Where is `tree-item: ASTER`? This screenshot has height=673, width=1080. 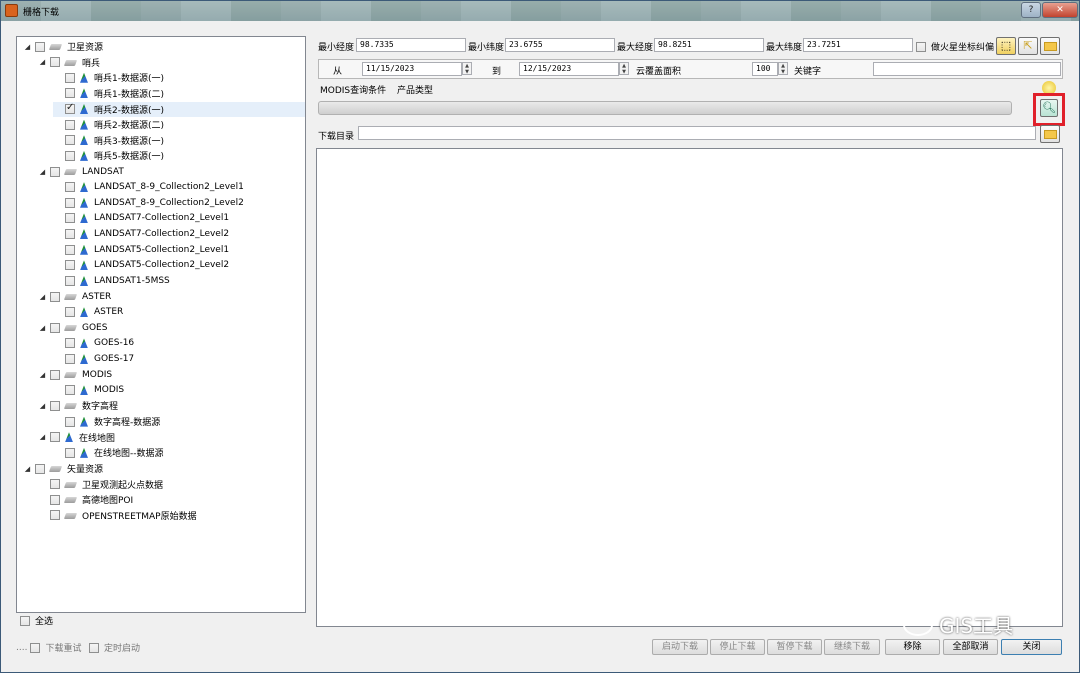
tree-item: ASTER is located at coordinates (179, 312).